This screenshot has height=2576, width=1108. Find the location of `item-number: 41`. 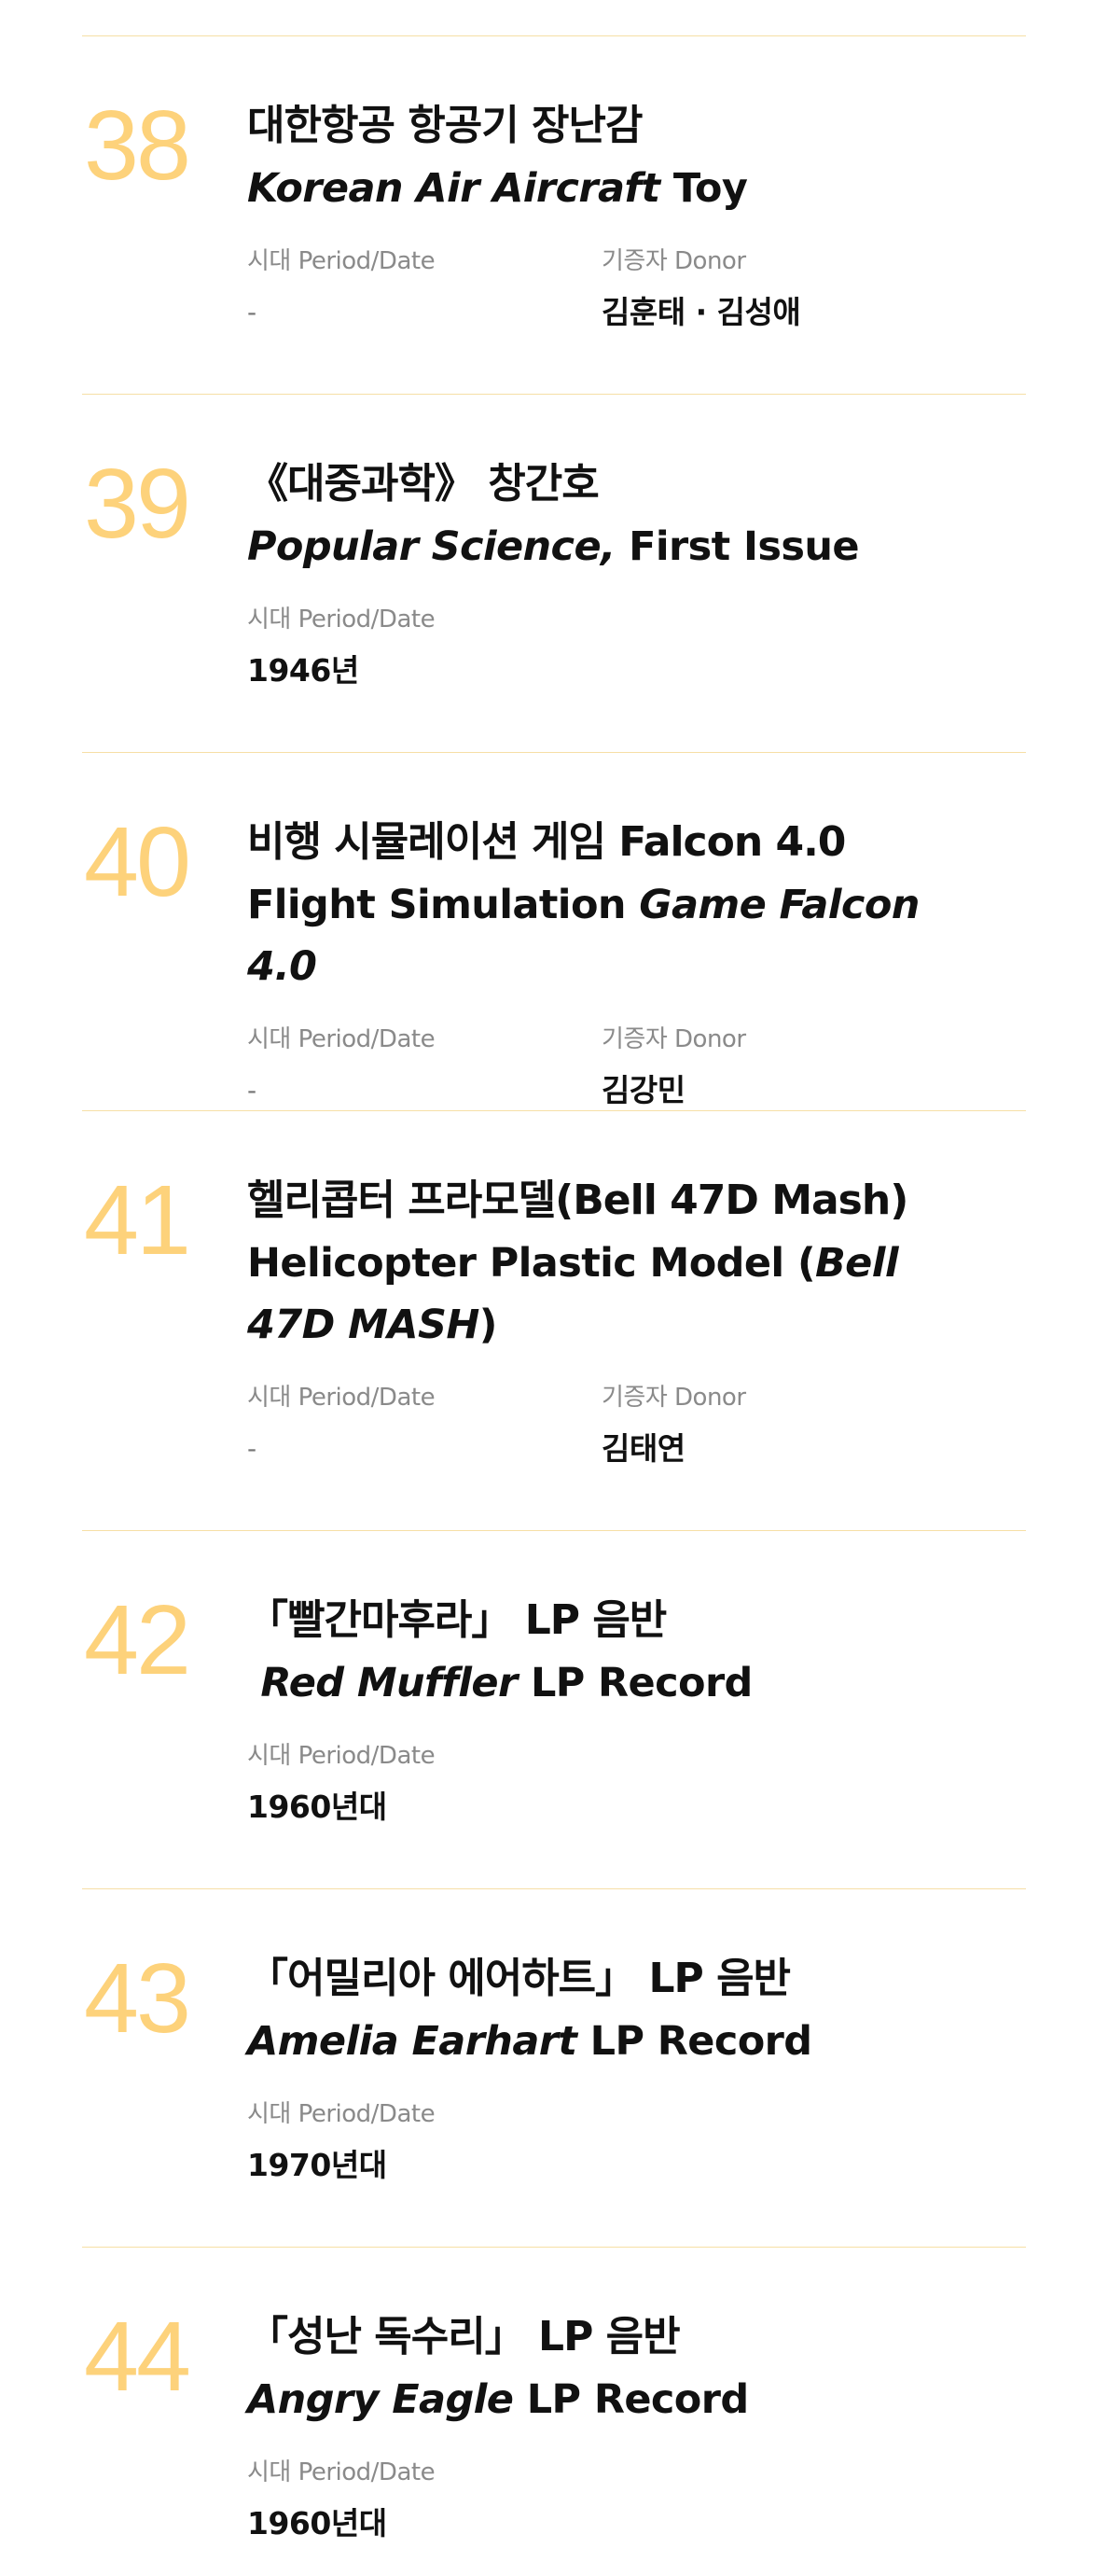

item-number: 41 is located at coordinates (137, 1220).